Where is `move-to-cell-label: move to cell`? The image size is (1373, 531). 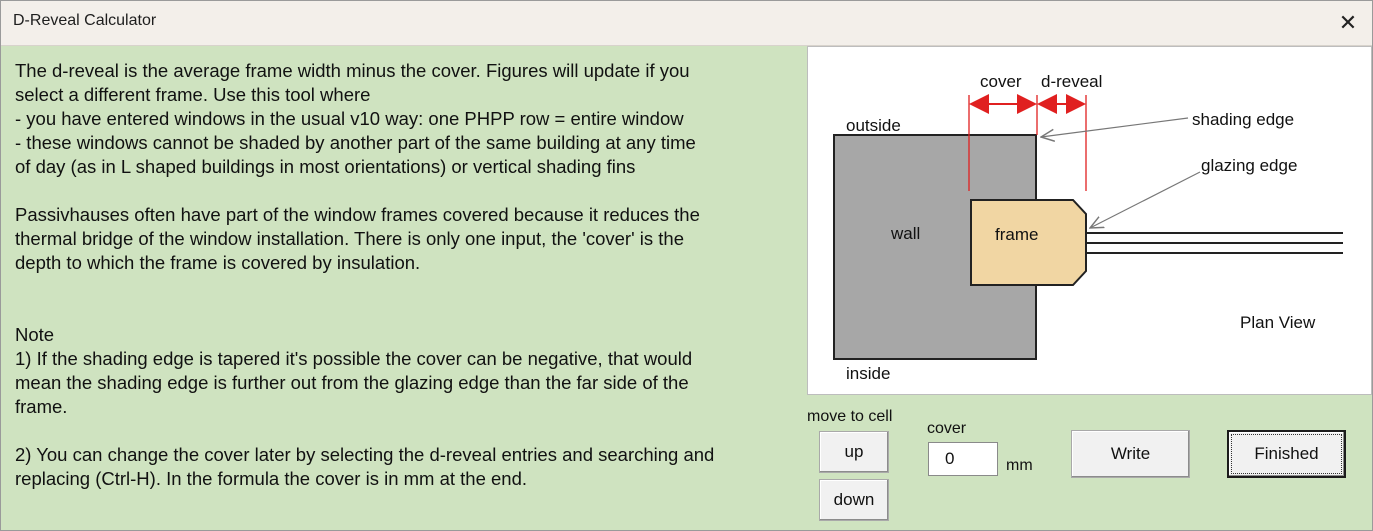 move-to-cell-label: move to cell is located at coordinates (850, 416).